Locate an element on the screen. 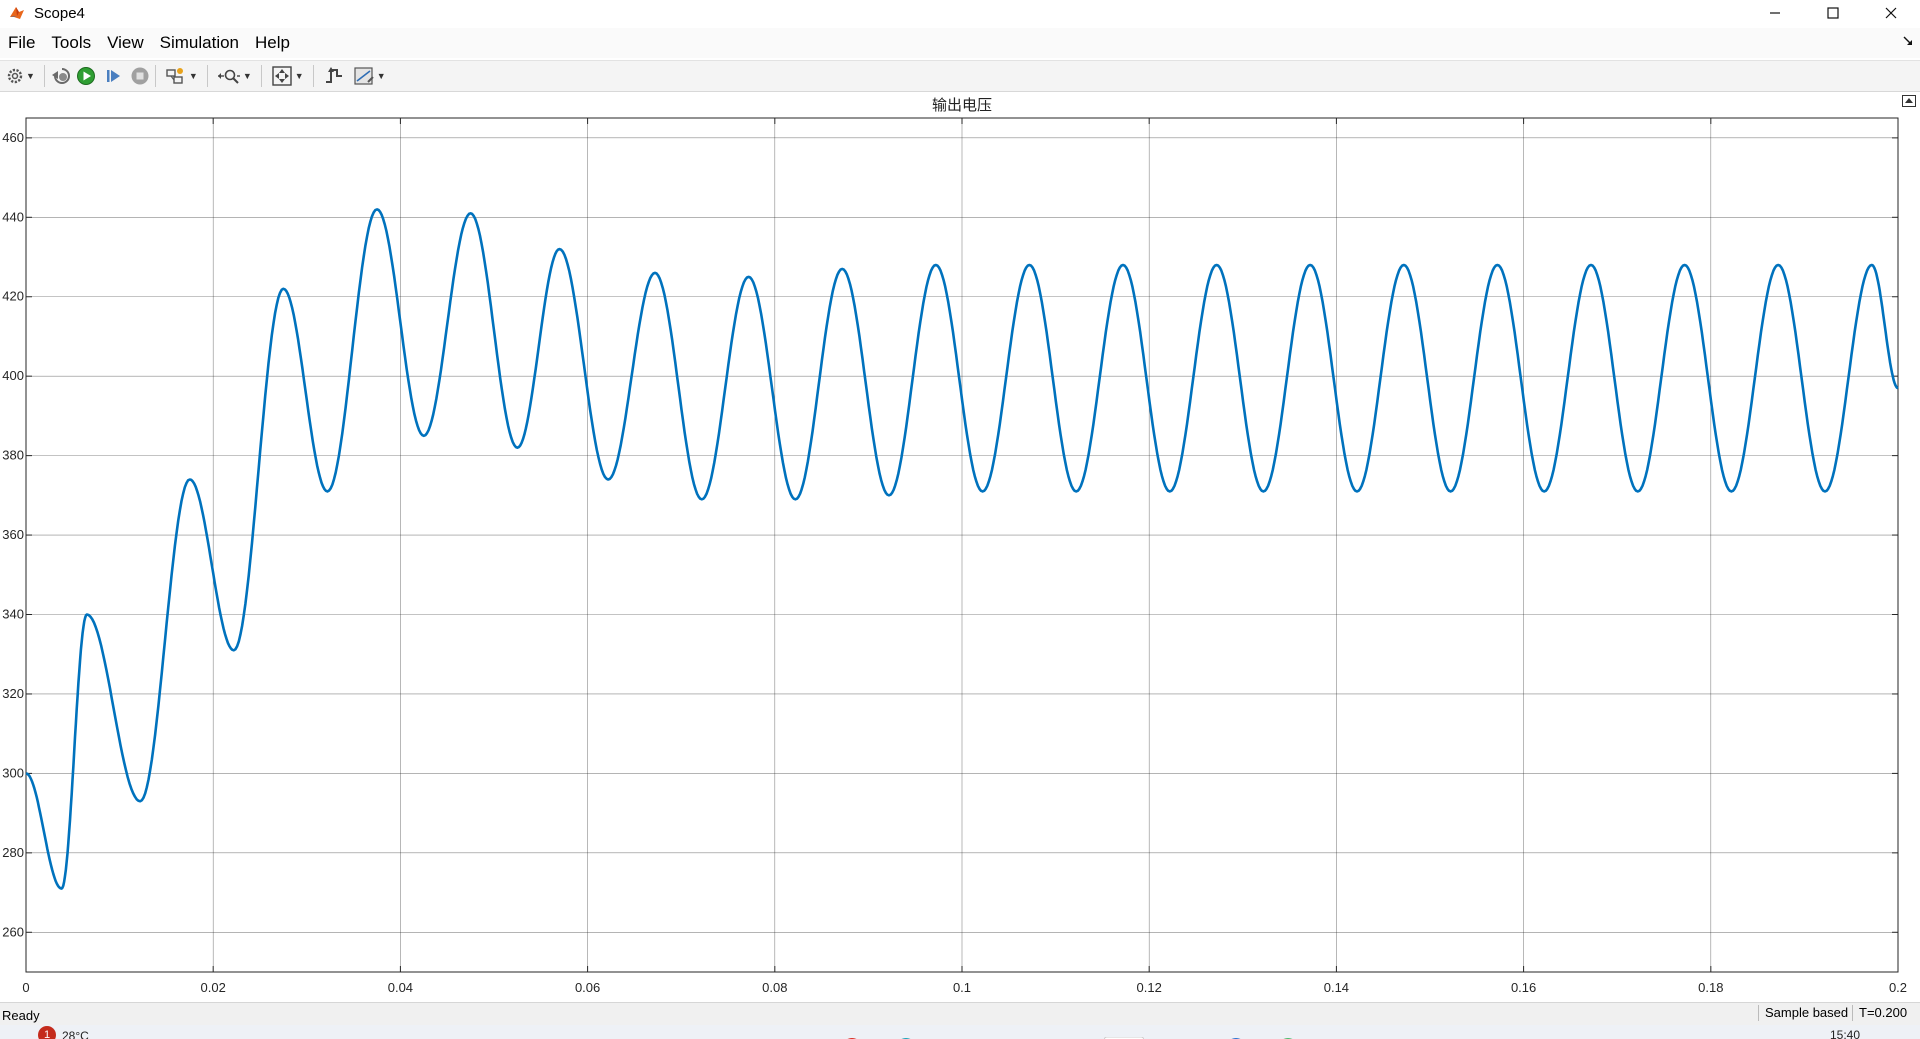  scale-dropdown-arrow: ▼ is located at coordinates (299, 76).